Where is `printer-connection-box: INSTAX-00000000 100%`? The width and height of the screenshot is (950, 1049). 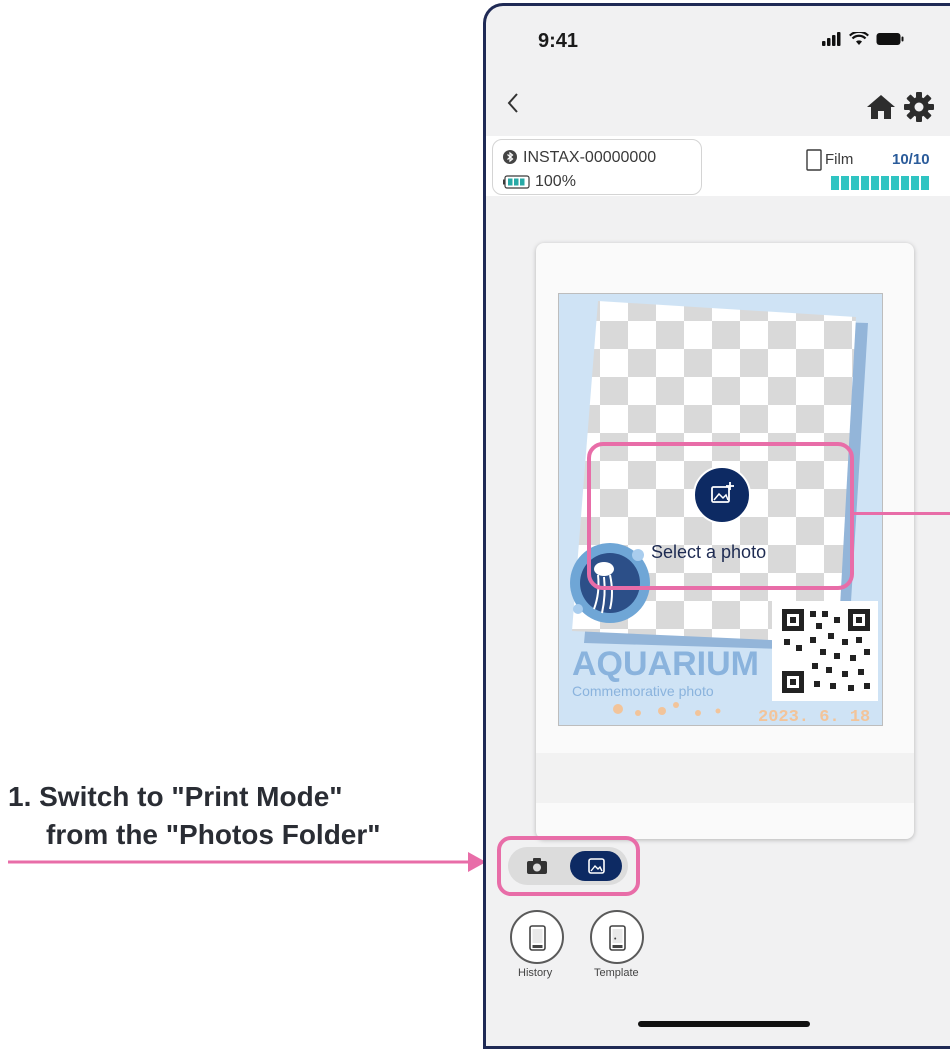 printer-connection-box: INSTAX-00000000 100% is located at coordinates (597, 167).